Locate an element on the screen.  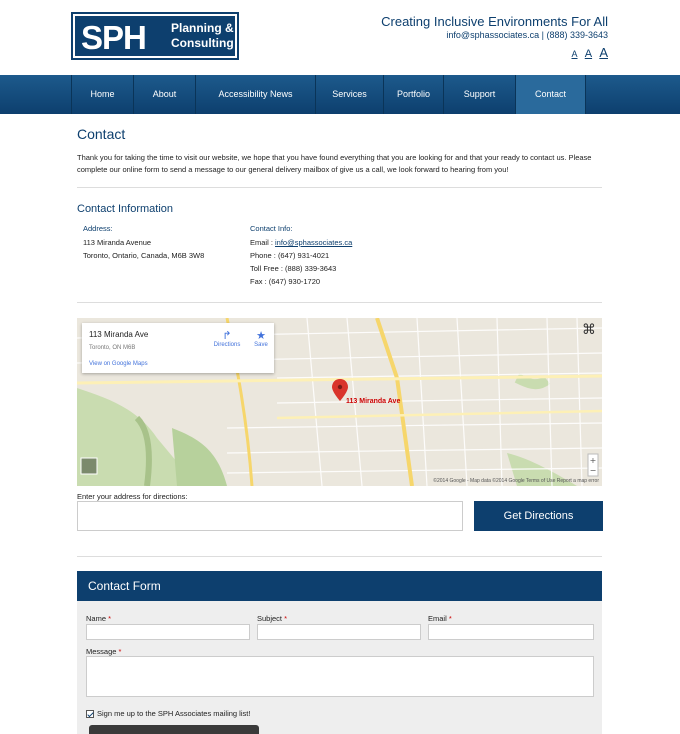
message-textarea is located at coordinates (340, 676).